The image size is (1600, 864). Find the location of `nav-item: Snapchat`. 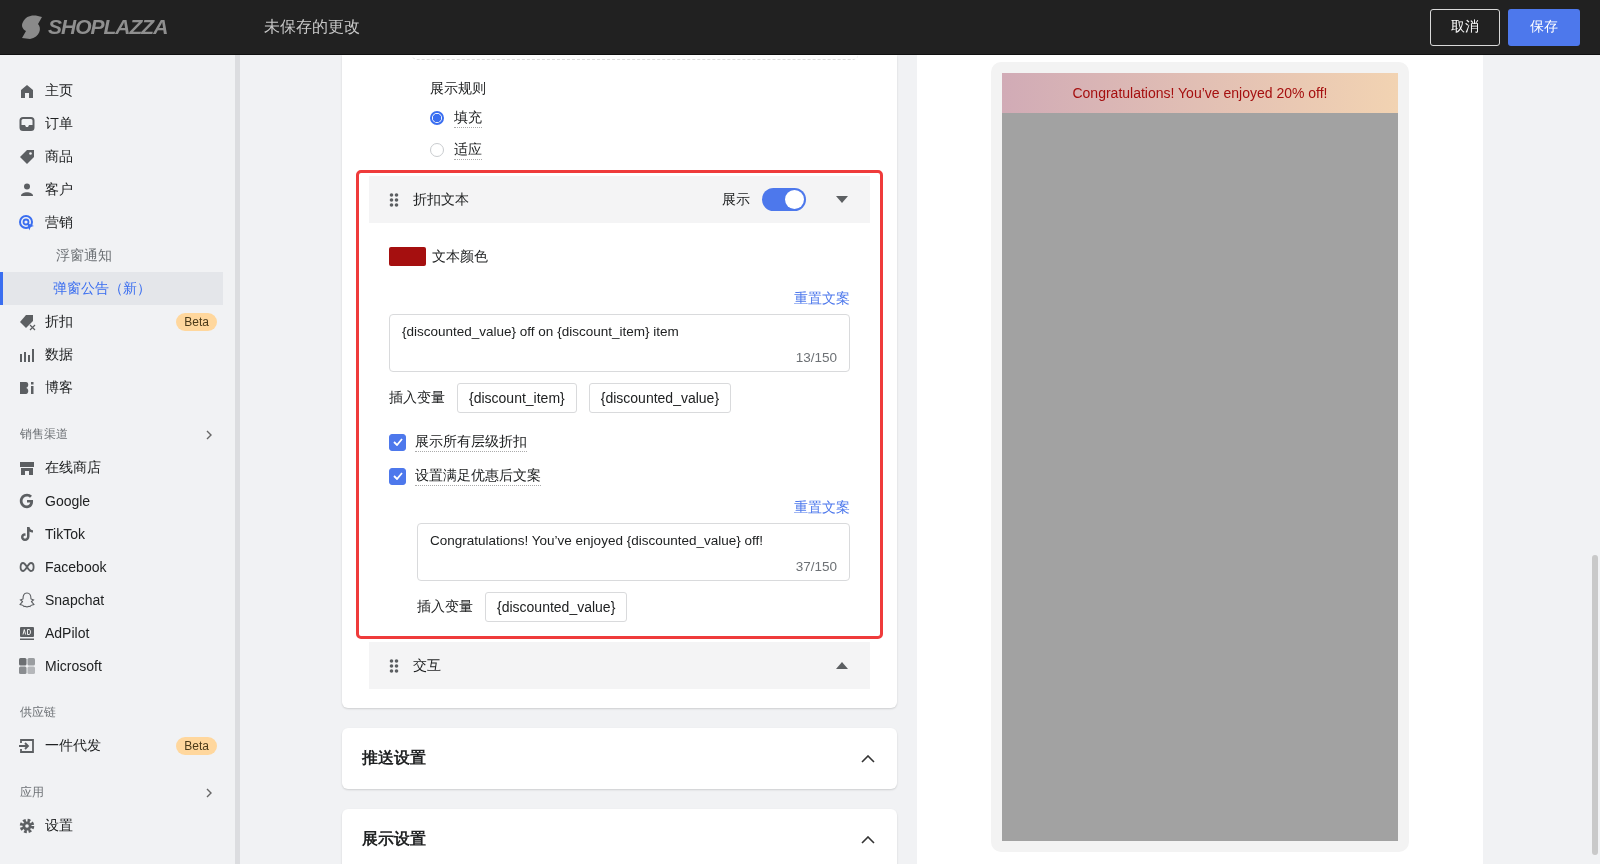

nav-item: Snapchat is located at coordinates (117, 599).